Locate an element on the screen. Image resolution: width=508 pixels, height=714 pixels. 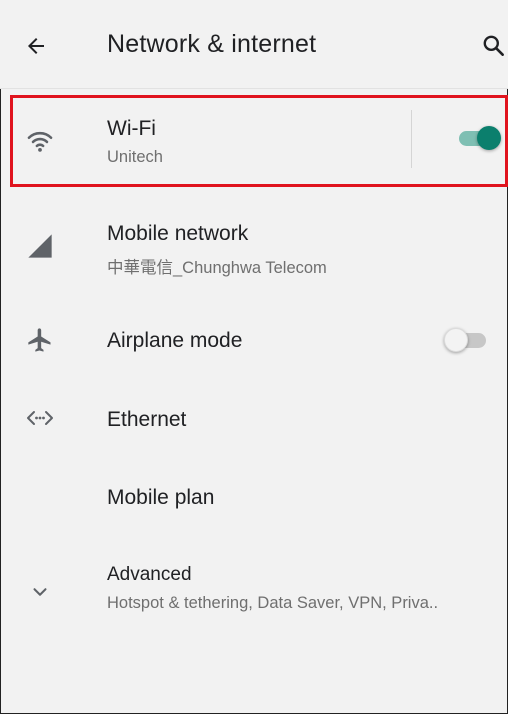
page-title: Network & internet is located at coordinates (212, 44).